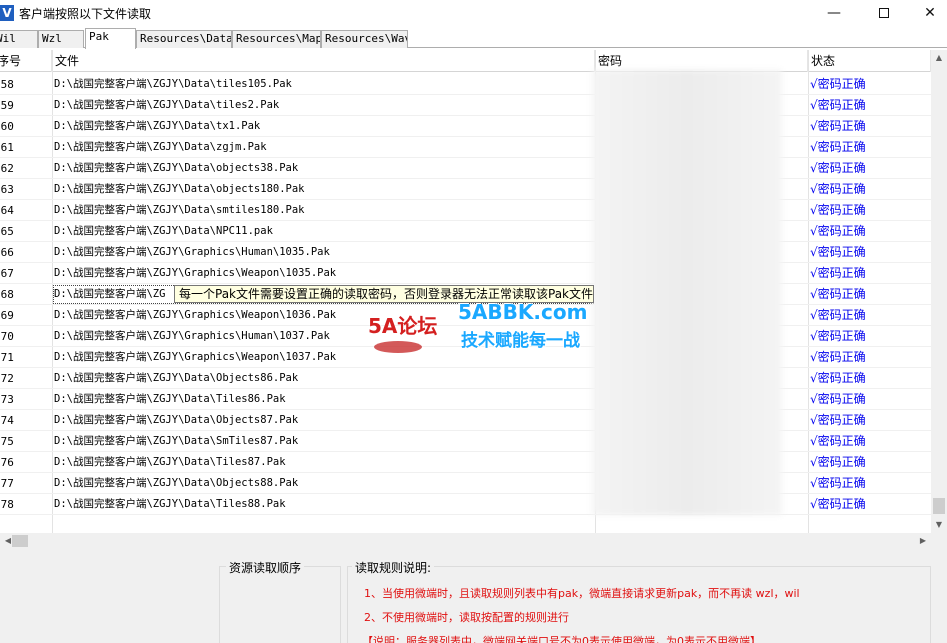 Image resolution: width=947 pixels, height=643 pixels. I want to click on row-file-path: D:\战国完整客户端\ZGJY\Data\tiles2.Pak, so click(167, 105).